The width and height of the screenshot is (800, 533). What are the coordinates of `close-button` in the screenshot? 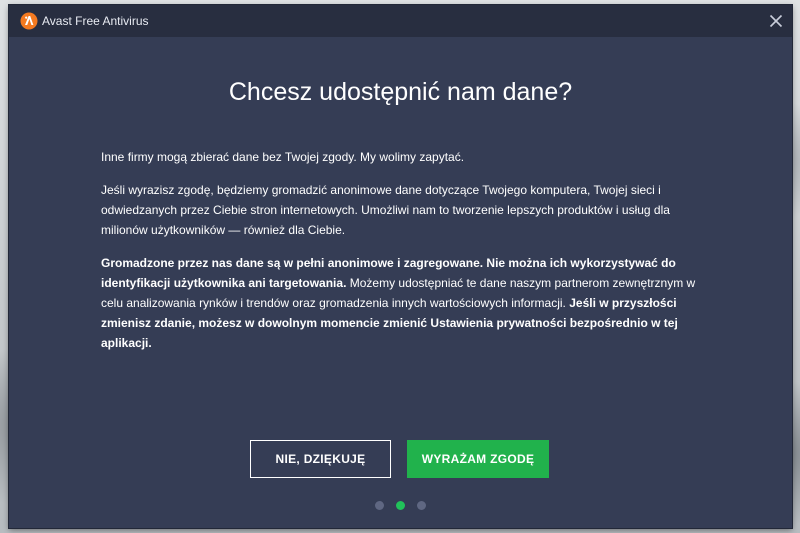 It's located at (776, 21).